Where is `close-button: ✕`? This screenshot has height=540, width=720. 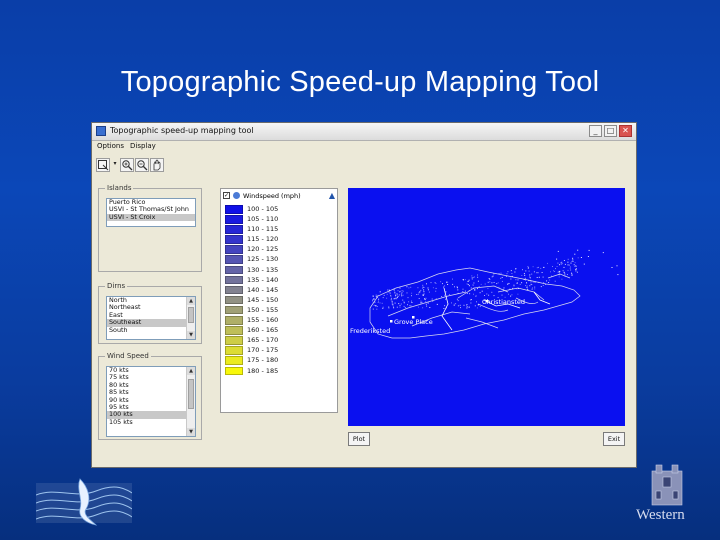 close-button: ✕ is located at coordinates (625, 131).